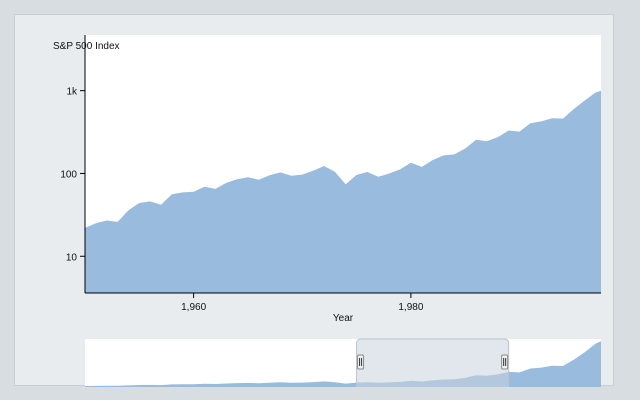 The image size is (640, 400). I want to click on x-tick-label: 1,980, so click(410, 307).